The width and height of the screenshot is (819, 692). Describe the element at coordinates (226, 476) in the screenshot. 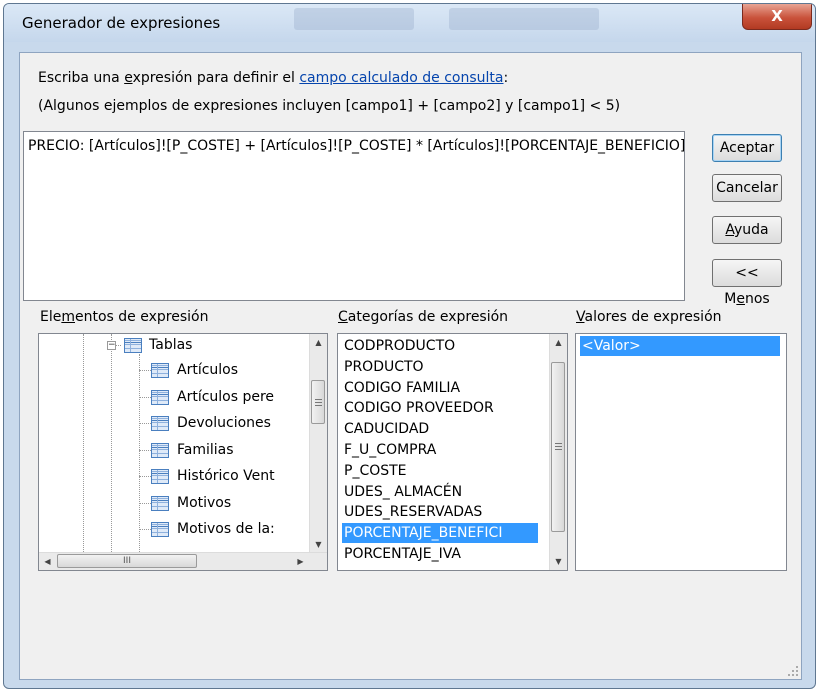

I see `tree-item-label: Histórico Vent` at that location.